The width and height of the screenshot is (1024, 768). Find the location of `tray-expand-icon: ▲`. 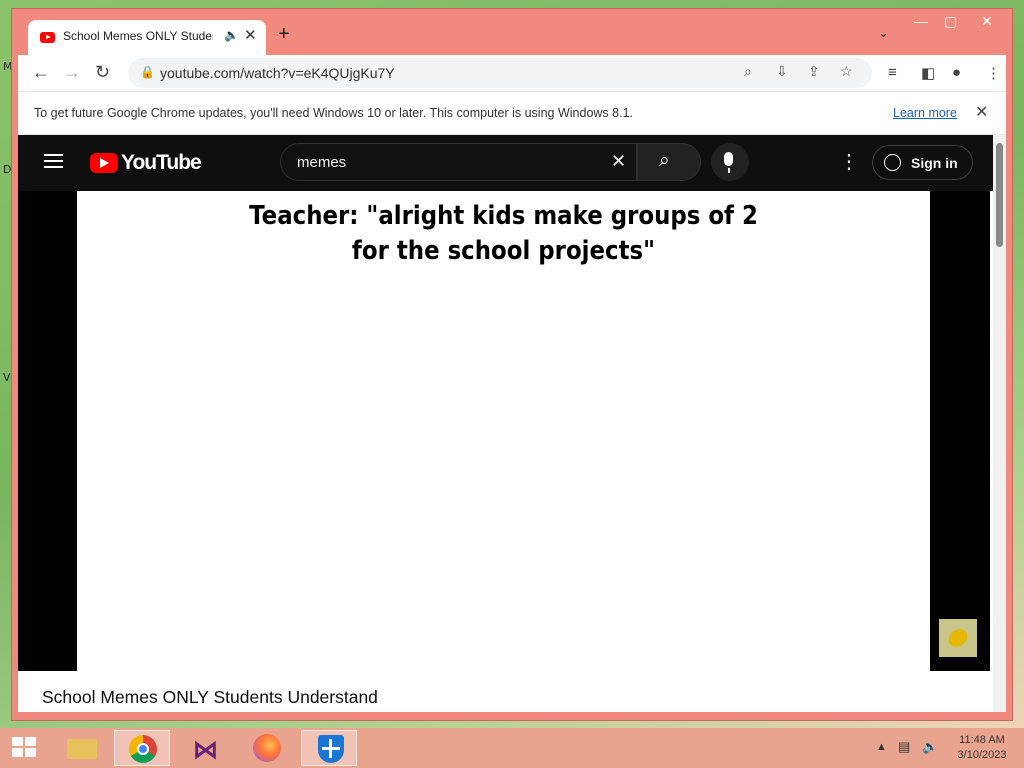

tray-expand-icon: ▲ is located at coordinates (881, 747).